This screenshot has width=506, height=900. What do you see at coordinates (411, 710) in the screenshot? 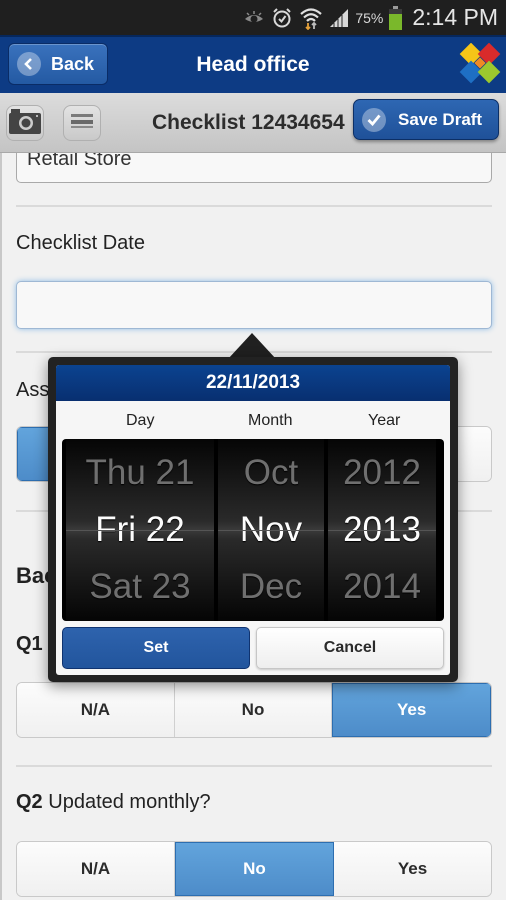
I see `q1-option-yes: Yes` at bounding box center [411, 710].